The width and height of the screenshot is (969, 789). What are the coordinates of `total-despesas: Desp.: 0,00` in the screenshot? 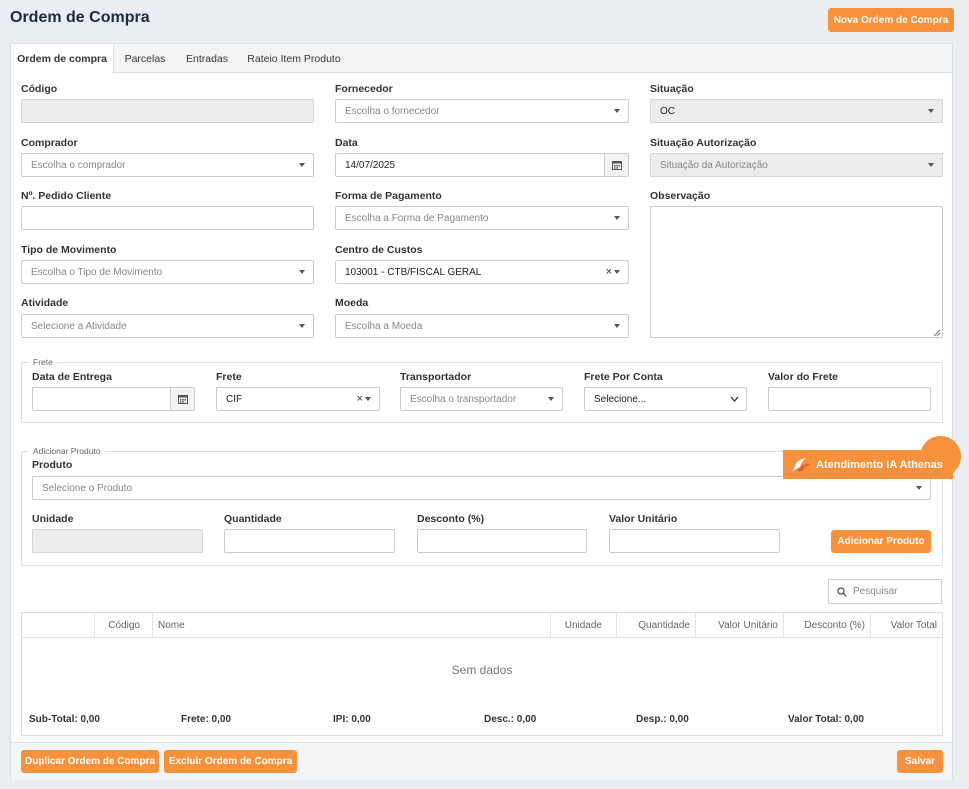 It's located at (662, 719).